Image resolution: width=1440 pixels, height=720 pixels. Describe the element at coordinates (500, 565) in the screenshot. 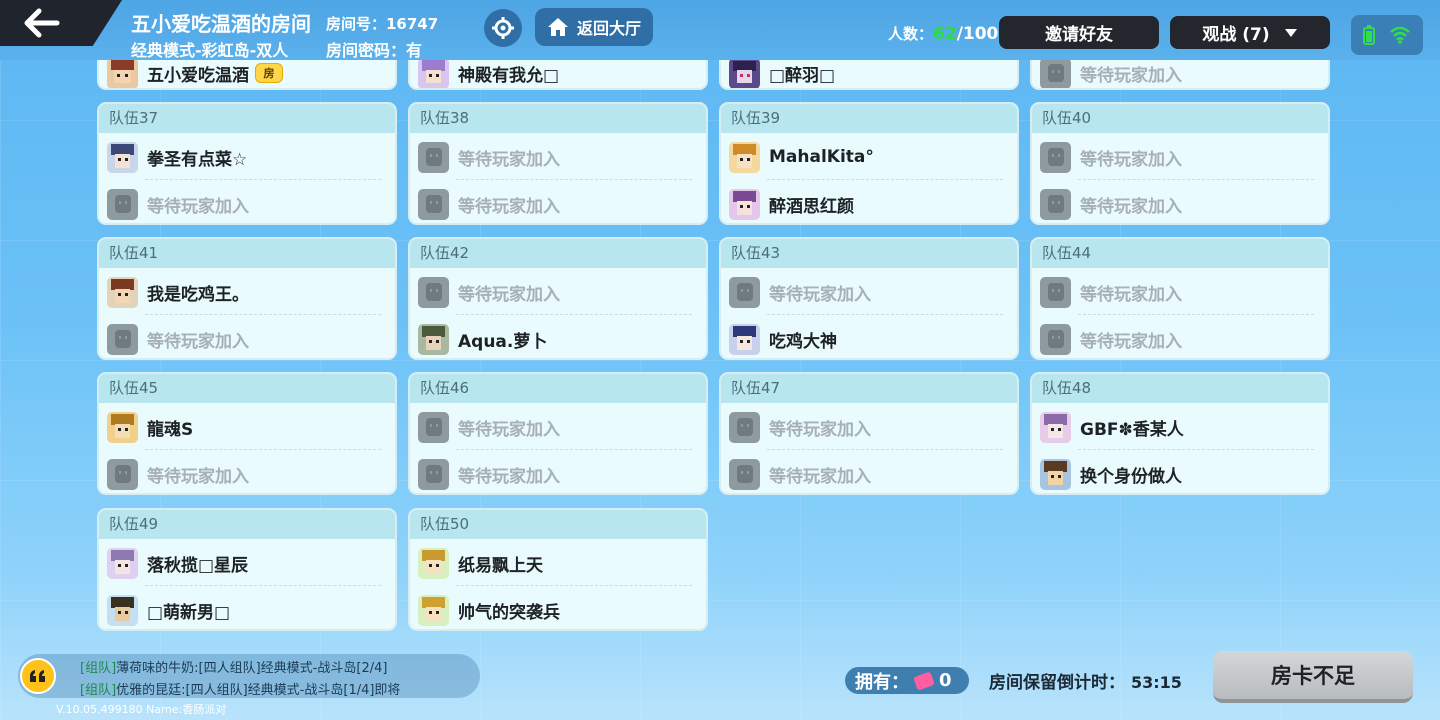

I see `player-name: 纸易飘上天` at that location.